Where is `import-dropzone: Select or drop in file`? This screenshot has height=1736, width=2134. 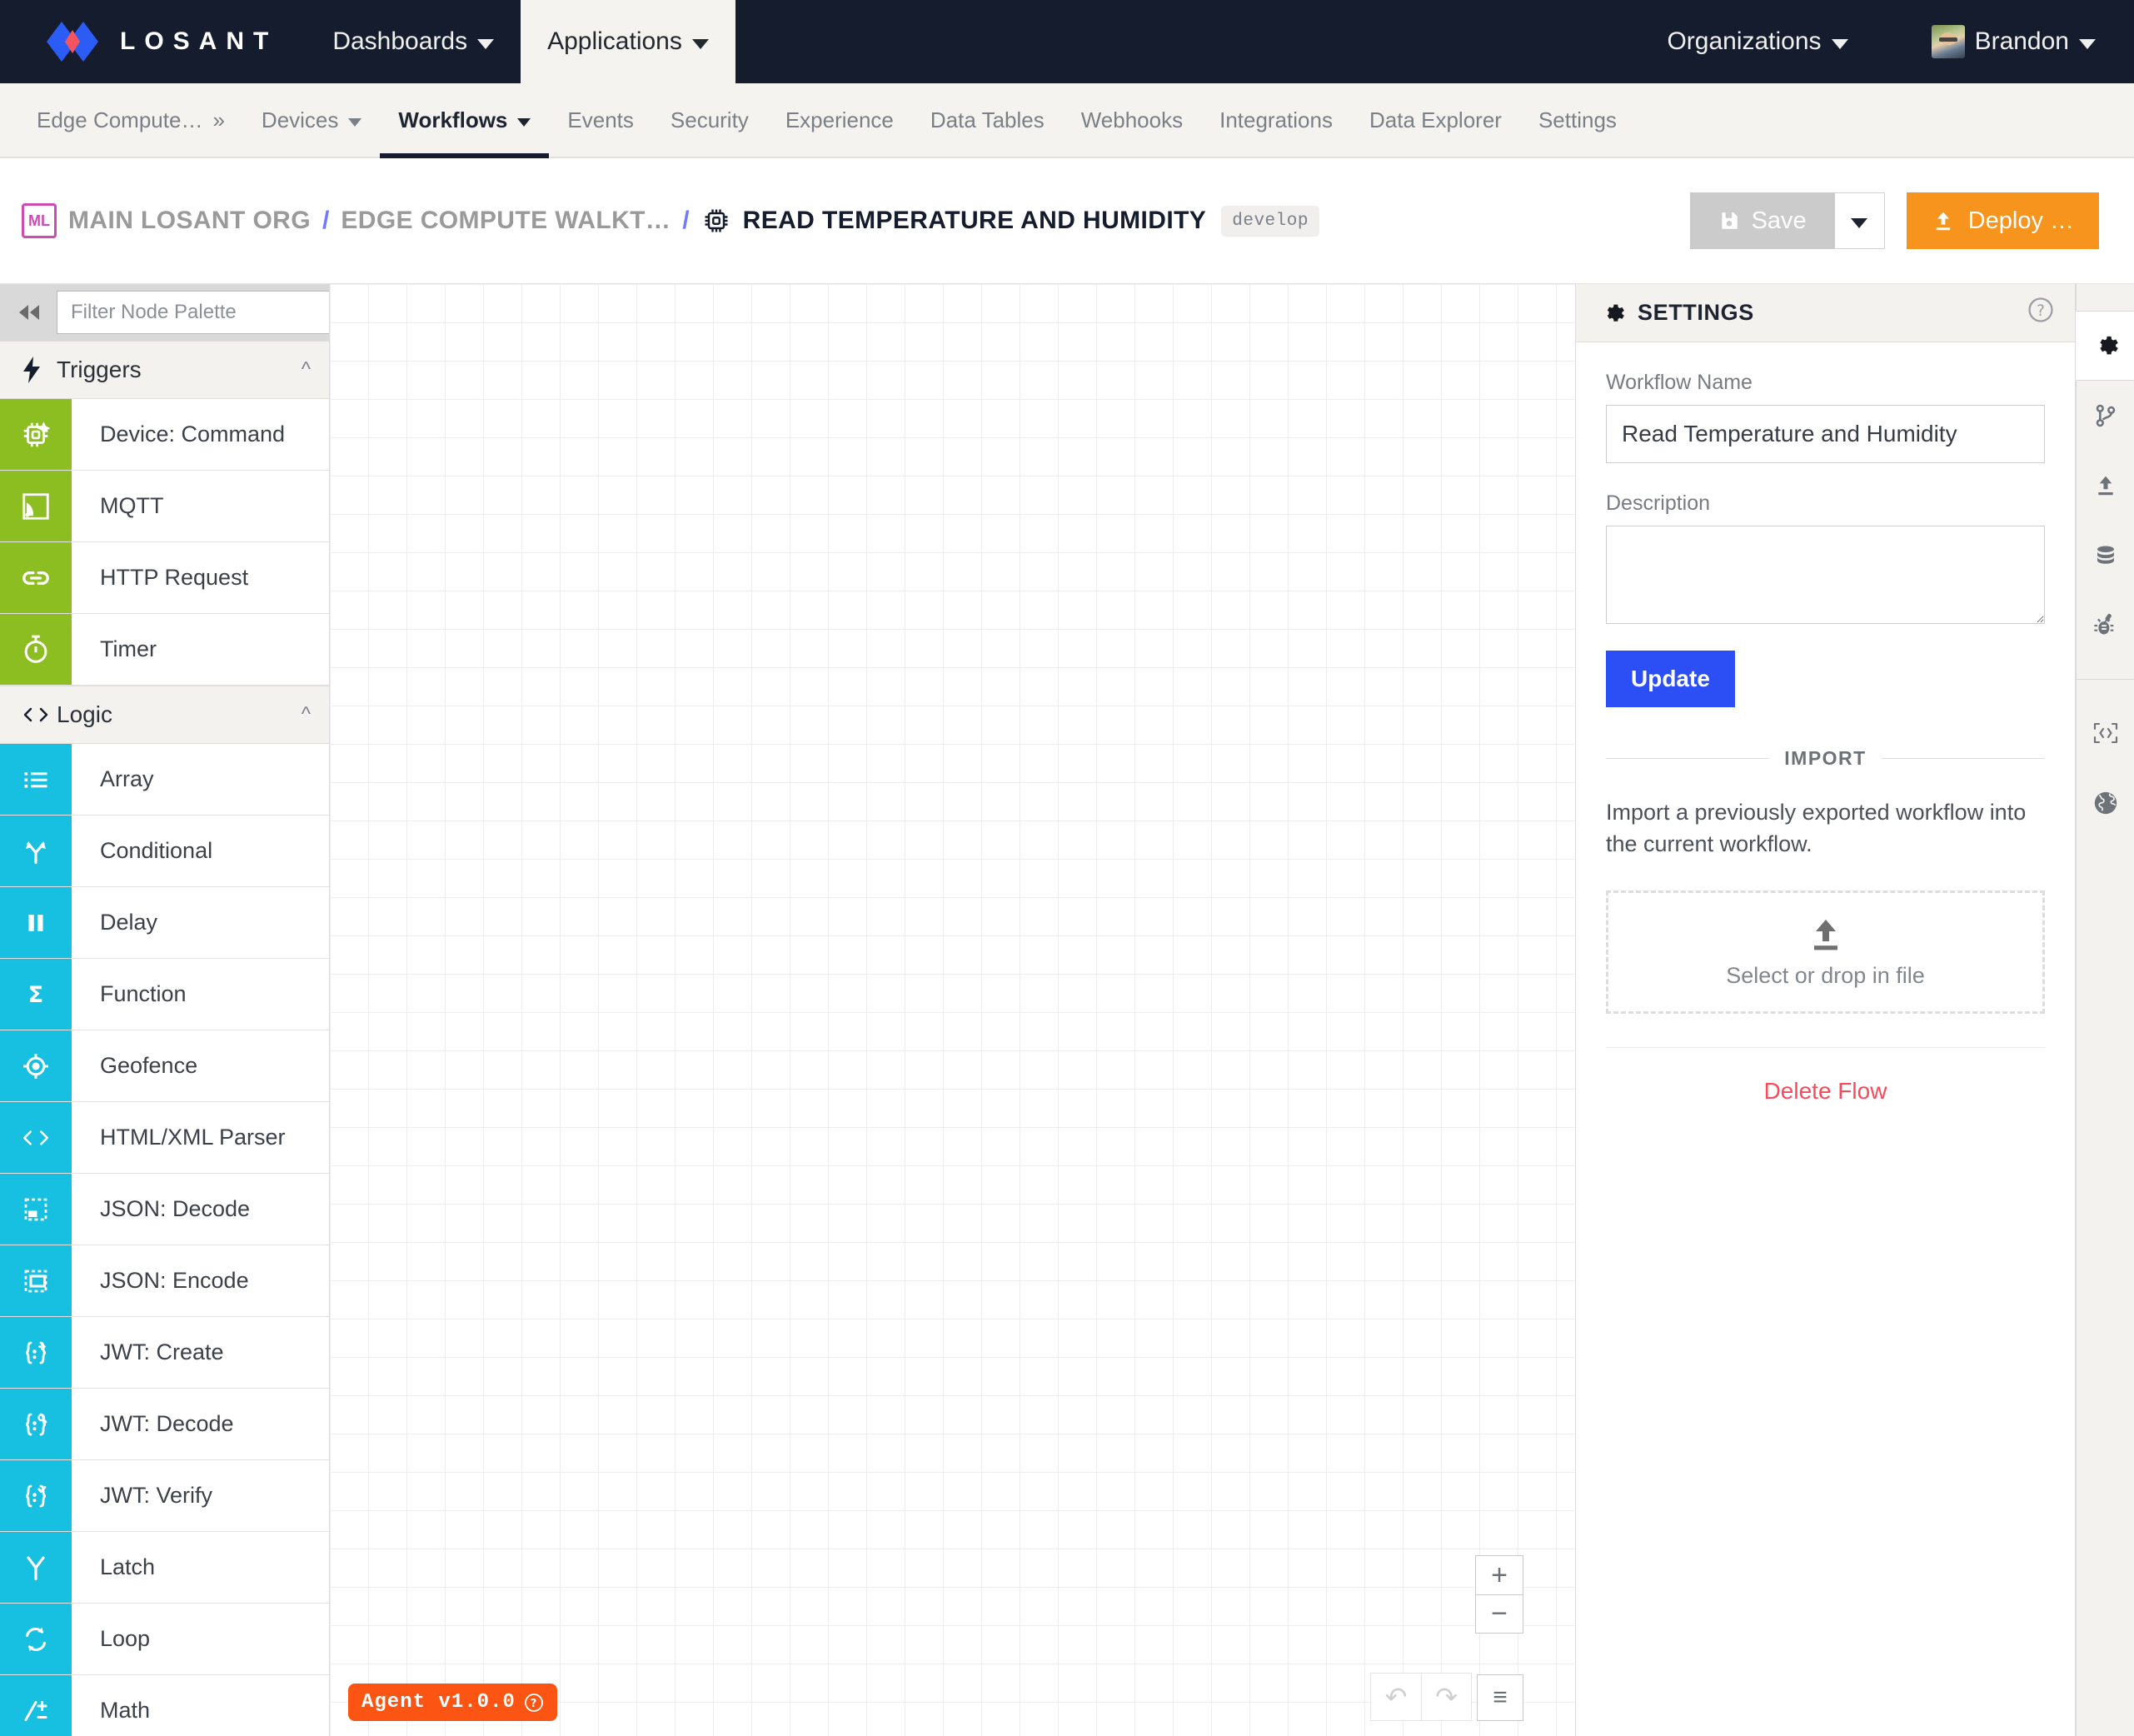
import-dropzone: Select or drop in file is located at coordinates (1826, 952).